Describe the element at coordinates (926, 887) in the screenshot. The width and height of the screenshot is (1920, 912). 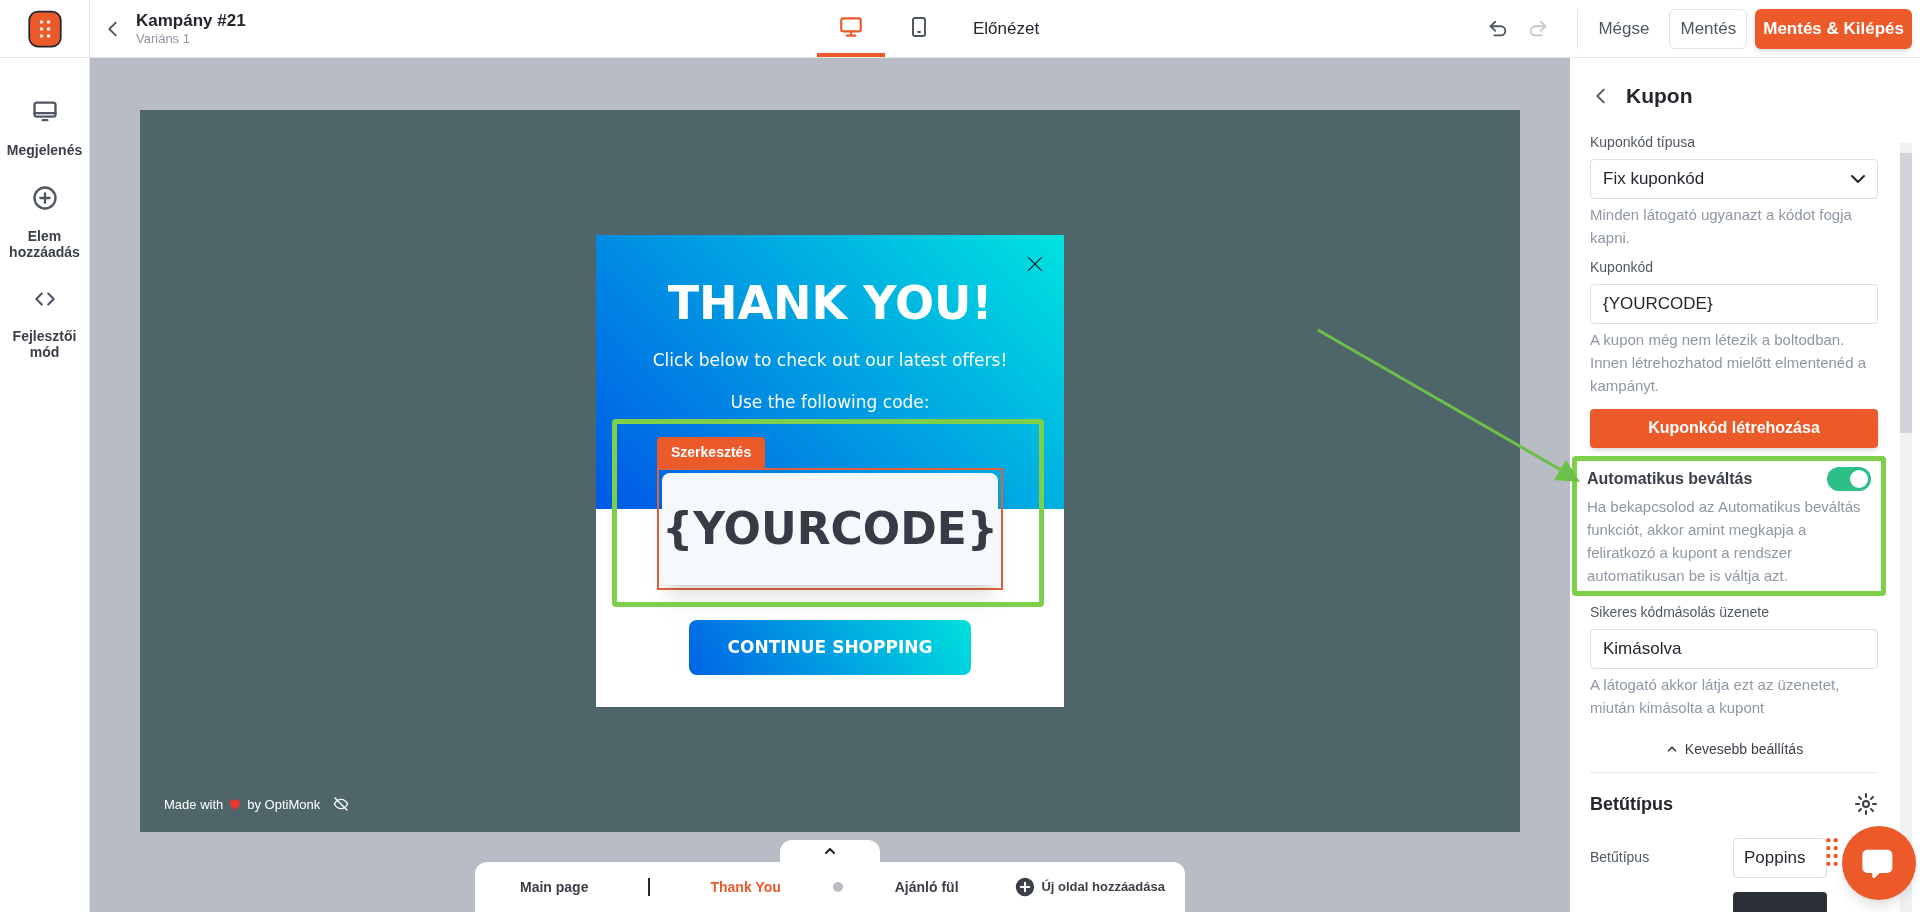
I see `page-tab: Ajánló fül` at that location.